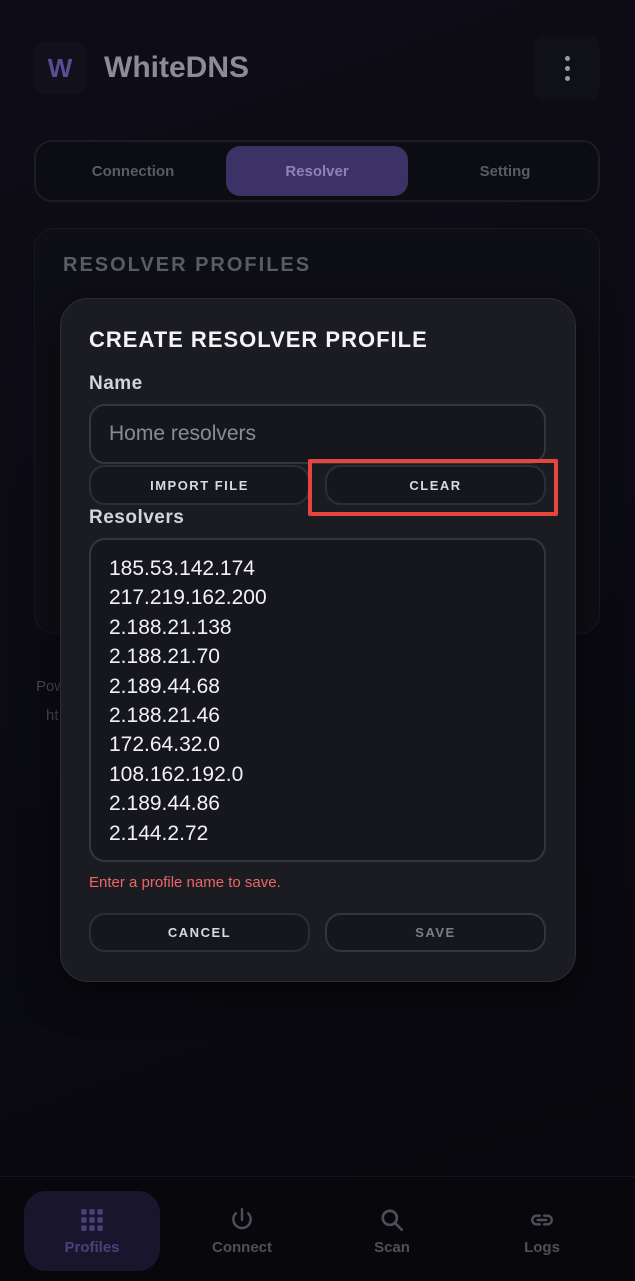  I want to click on save-button: SAVE, so click(435, 932).